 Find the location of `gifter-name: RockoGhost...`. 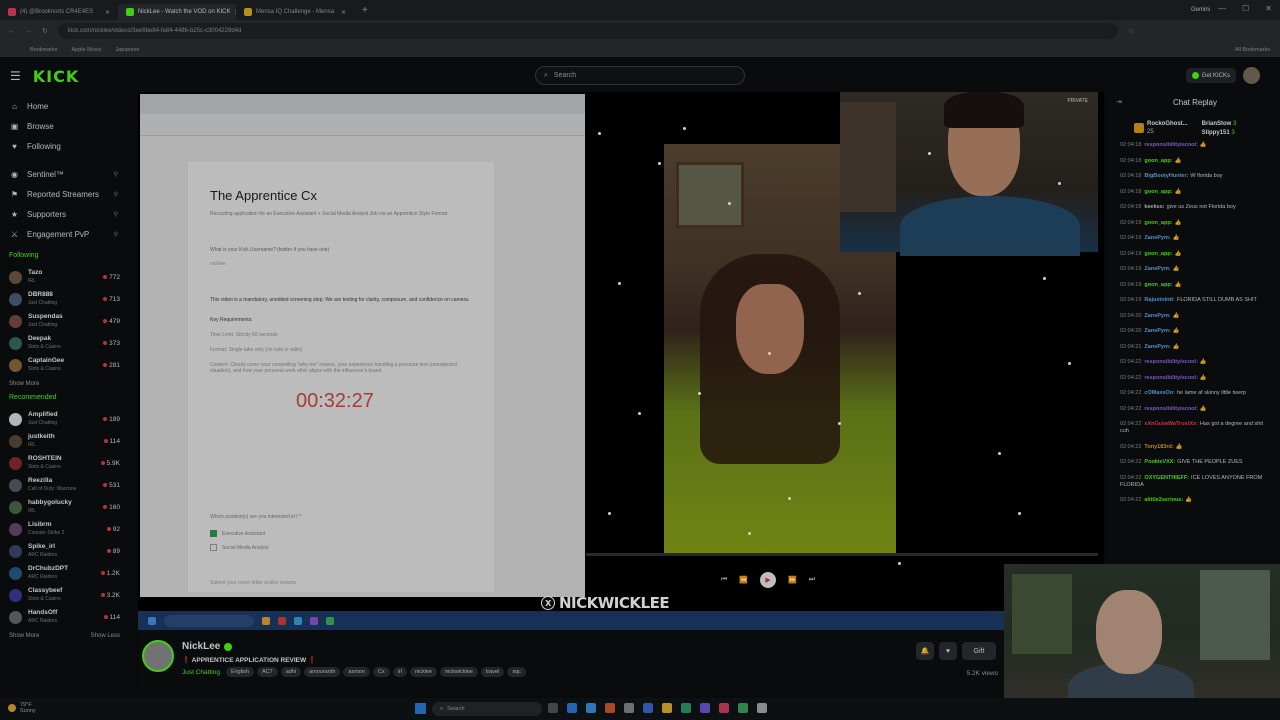

gifter-name: RockoGhost... is located at coordinates (1167, 124).